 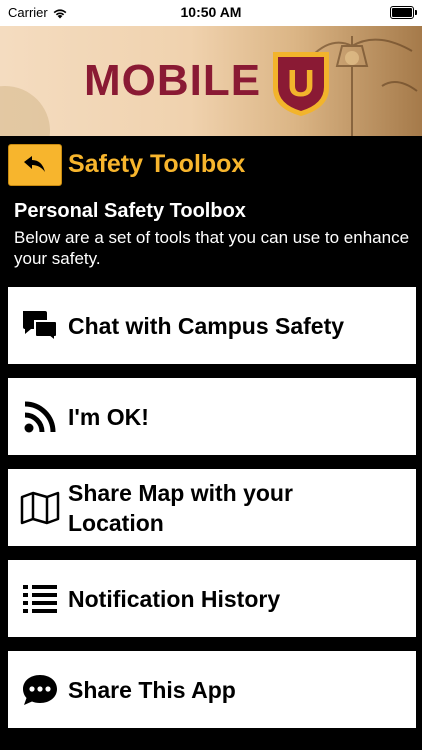 I want to click on tool-label: Share Map with your Location, so click(x=180, y=507).